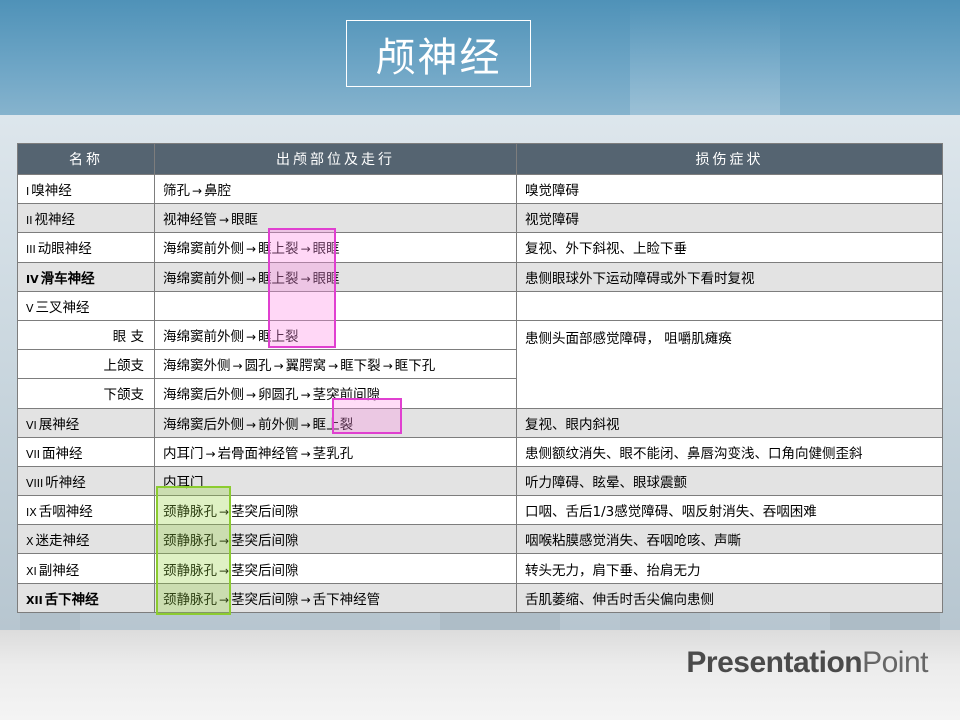 The width and height of the screenshot is (960, 720). What do you see at coordinates (438, 57) in the screenshot?
I see `slide-title: 颅神经` at bounding box center [438, 57].